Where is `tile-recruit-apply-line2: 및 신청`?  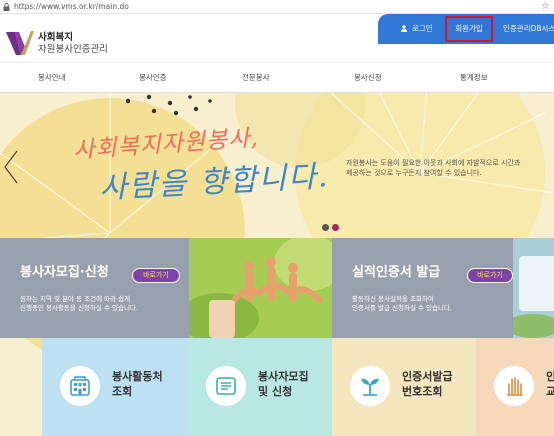 tile-recruit-apply-line2: 및 신청 is located at coordinates (275, 391).